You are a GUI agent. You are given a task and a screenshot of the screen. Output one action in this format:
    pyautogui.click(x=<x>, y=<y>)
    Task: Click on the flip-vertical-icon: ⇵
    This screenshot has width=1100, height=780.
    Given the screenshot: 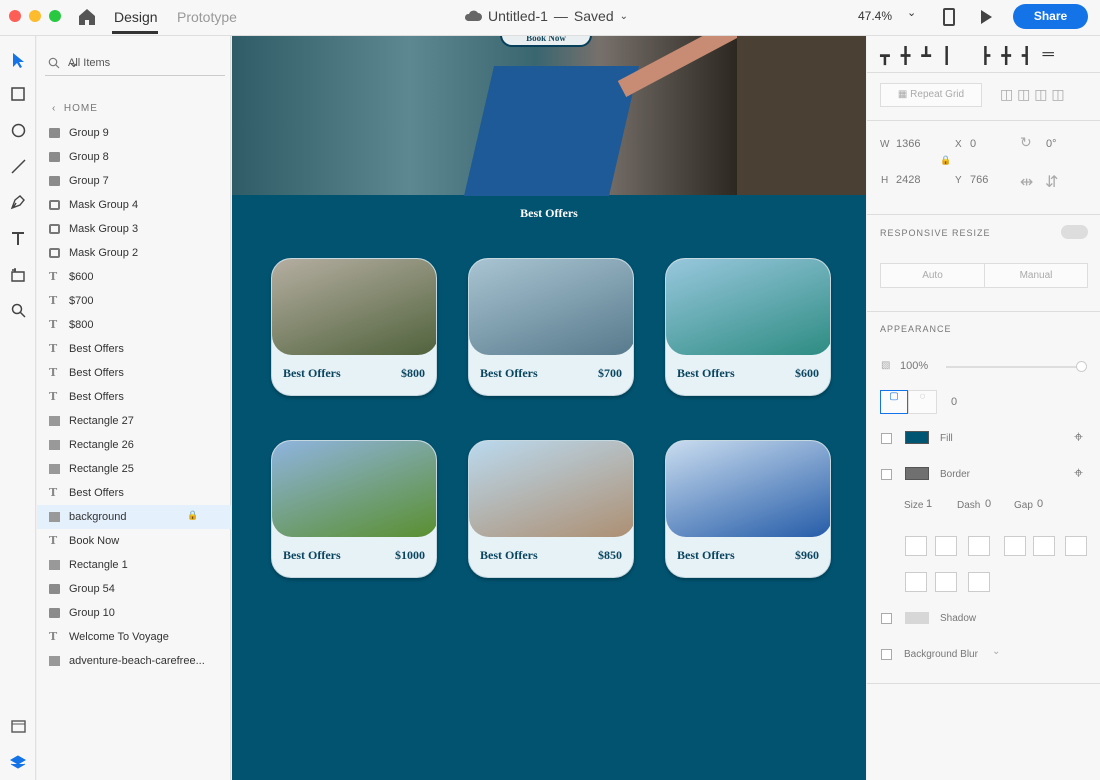 What is the action you would take?
    pyautogui.click(x=1051, y=182)
    